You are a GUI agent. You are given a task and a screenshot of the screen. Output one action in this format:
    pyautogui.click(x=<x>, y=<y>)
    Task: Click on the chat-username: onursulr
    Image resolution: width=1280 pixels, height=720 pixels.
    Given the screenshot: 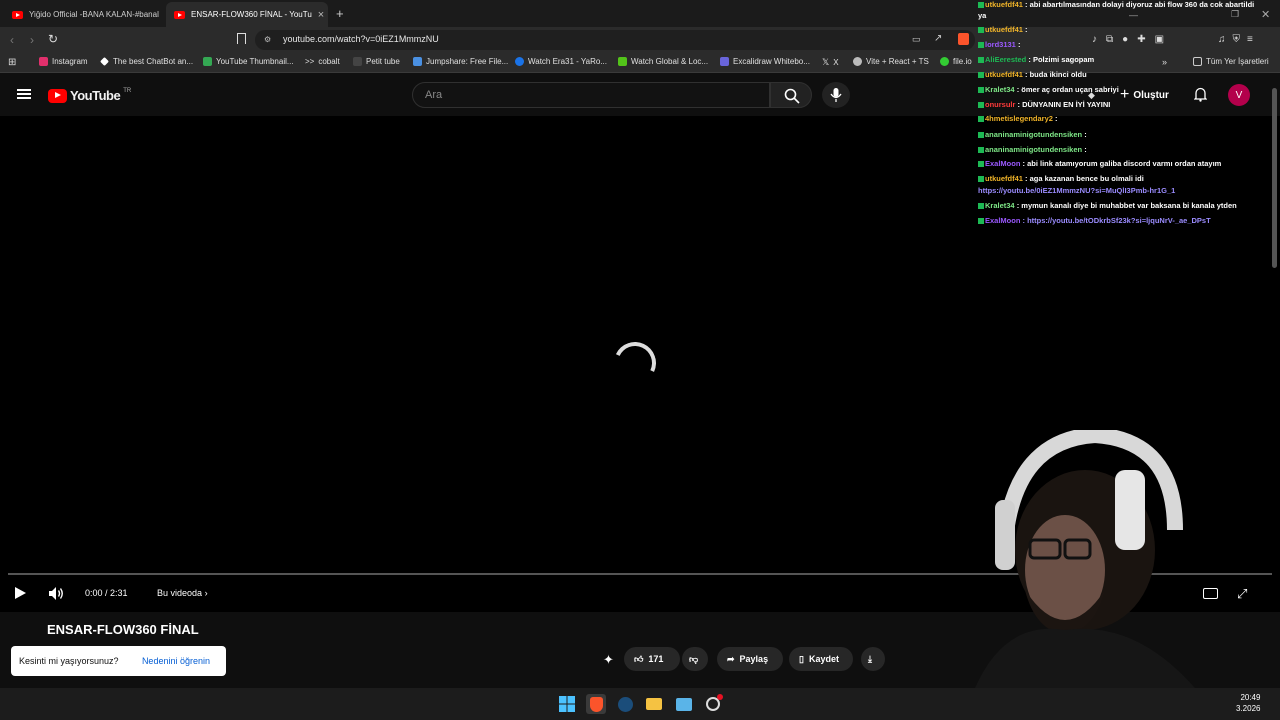 What is the action you would take?
    pyautogui.click(x=1001, y=104)
    